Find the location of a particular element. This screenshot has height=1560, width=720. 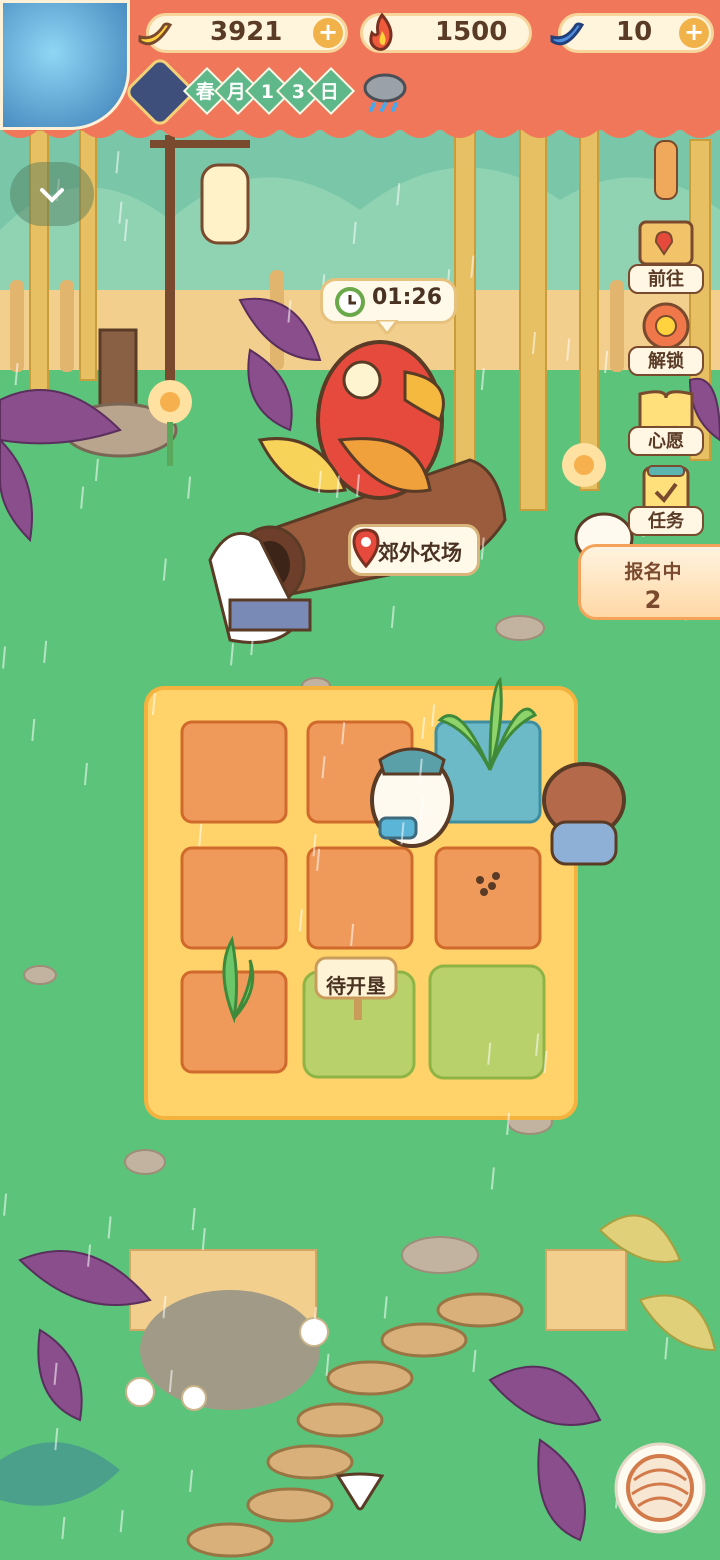

blue-banana-icon is located at coordinates (567, 34).